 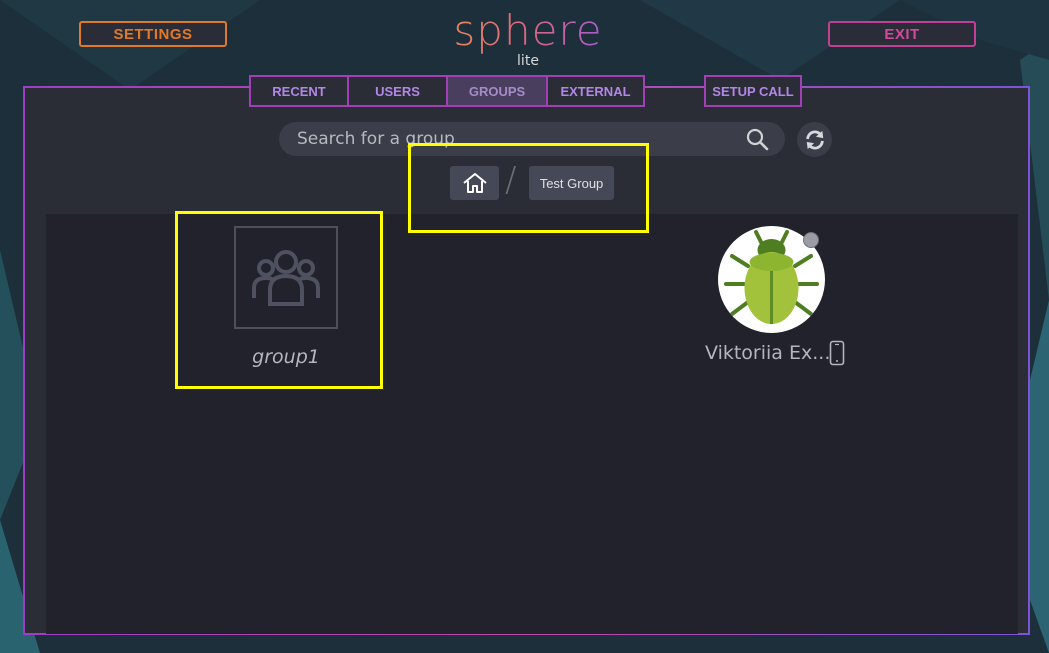 What do you see at coordinates (497, 91) in the screenshot?
I see `tab-groups: GROUPS` at bounding box center [497, 91].